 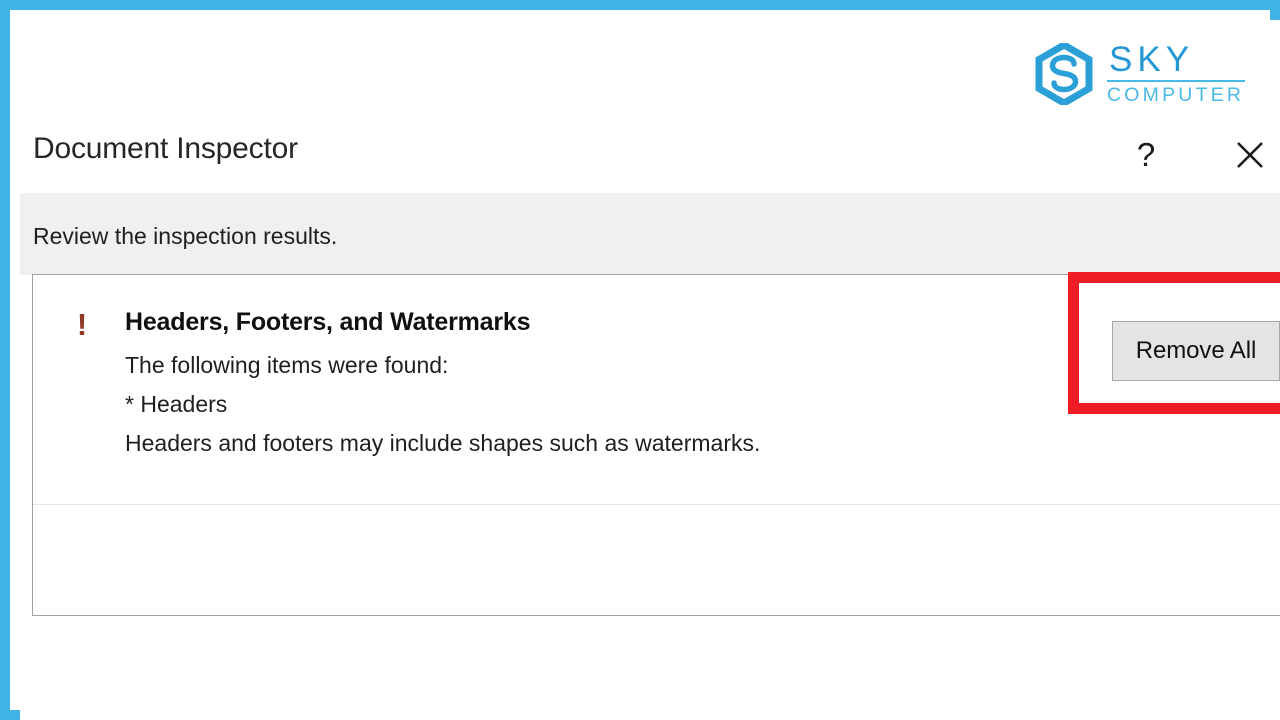 What do you see at coordinates (1196, 351) in the screenshot?
I see `remove-all-button: Remove All` at bounding box center [1196, 351].